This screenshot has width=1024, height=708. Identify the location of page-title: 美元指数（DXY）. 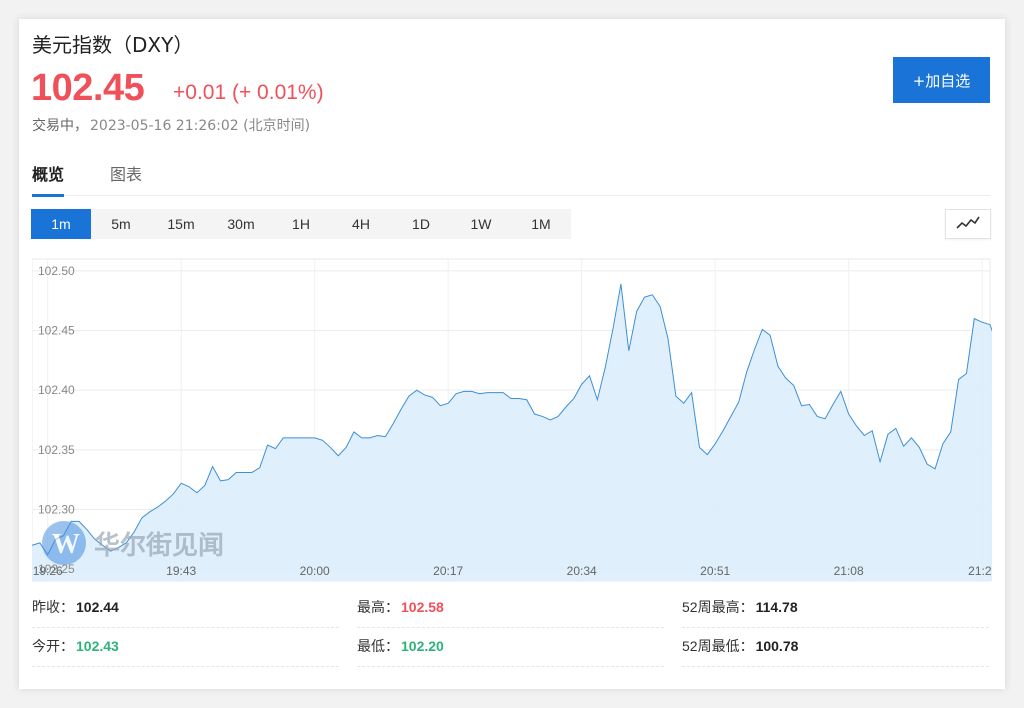
(113, 45).